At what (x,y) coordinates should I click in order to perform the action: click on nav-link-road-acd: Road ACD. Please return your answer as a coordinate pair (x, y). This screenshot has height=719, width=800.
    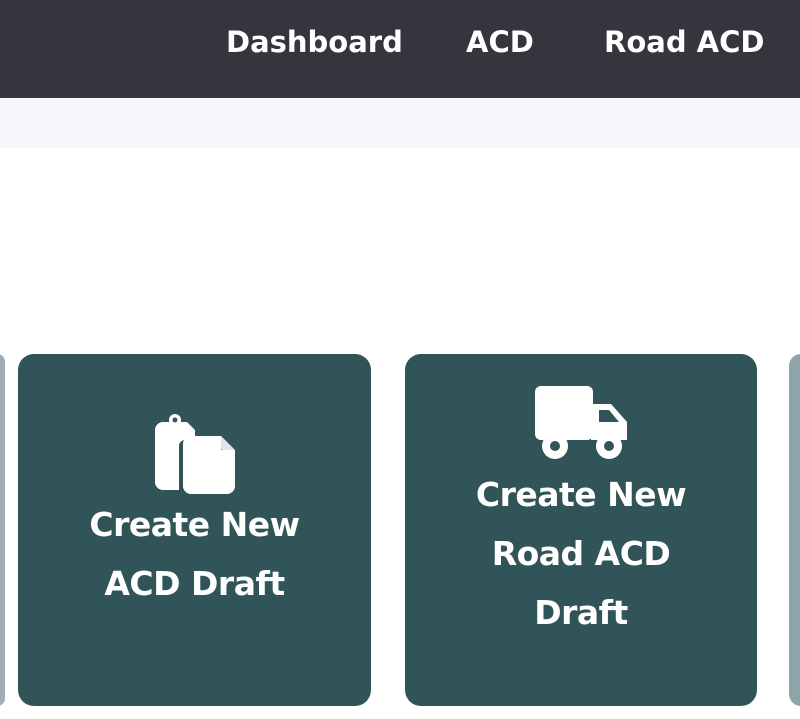
    Looking at the image, I should click on (684, 42).